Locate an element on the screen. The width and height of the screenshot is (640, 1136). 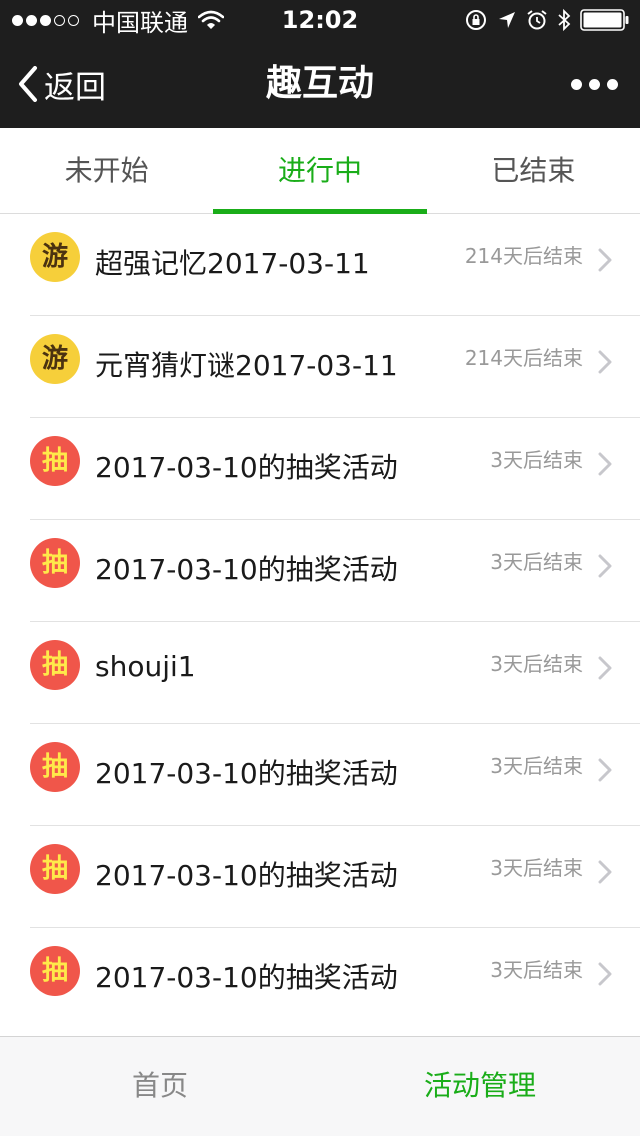
bluetooth-icon is located at coordinates (564, 20).